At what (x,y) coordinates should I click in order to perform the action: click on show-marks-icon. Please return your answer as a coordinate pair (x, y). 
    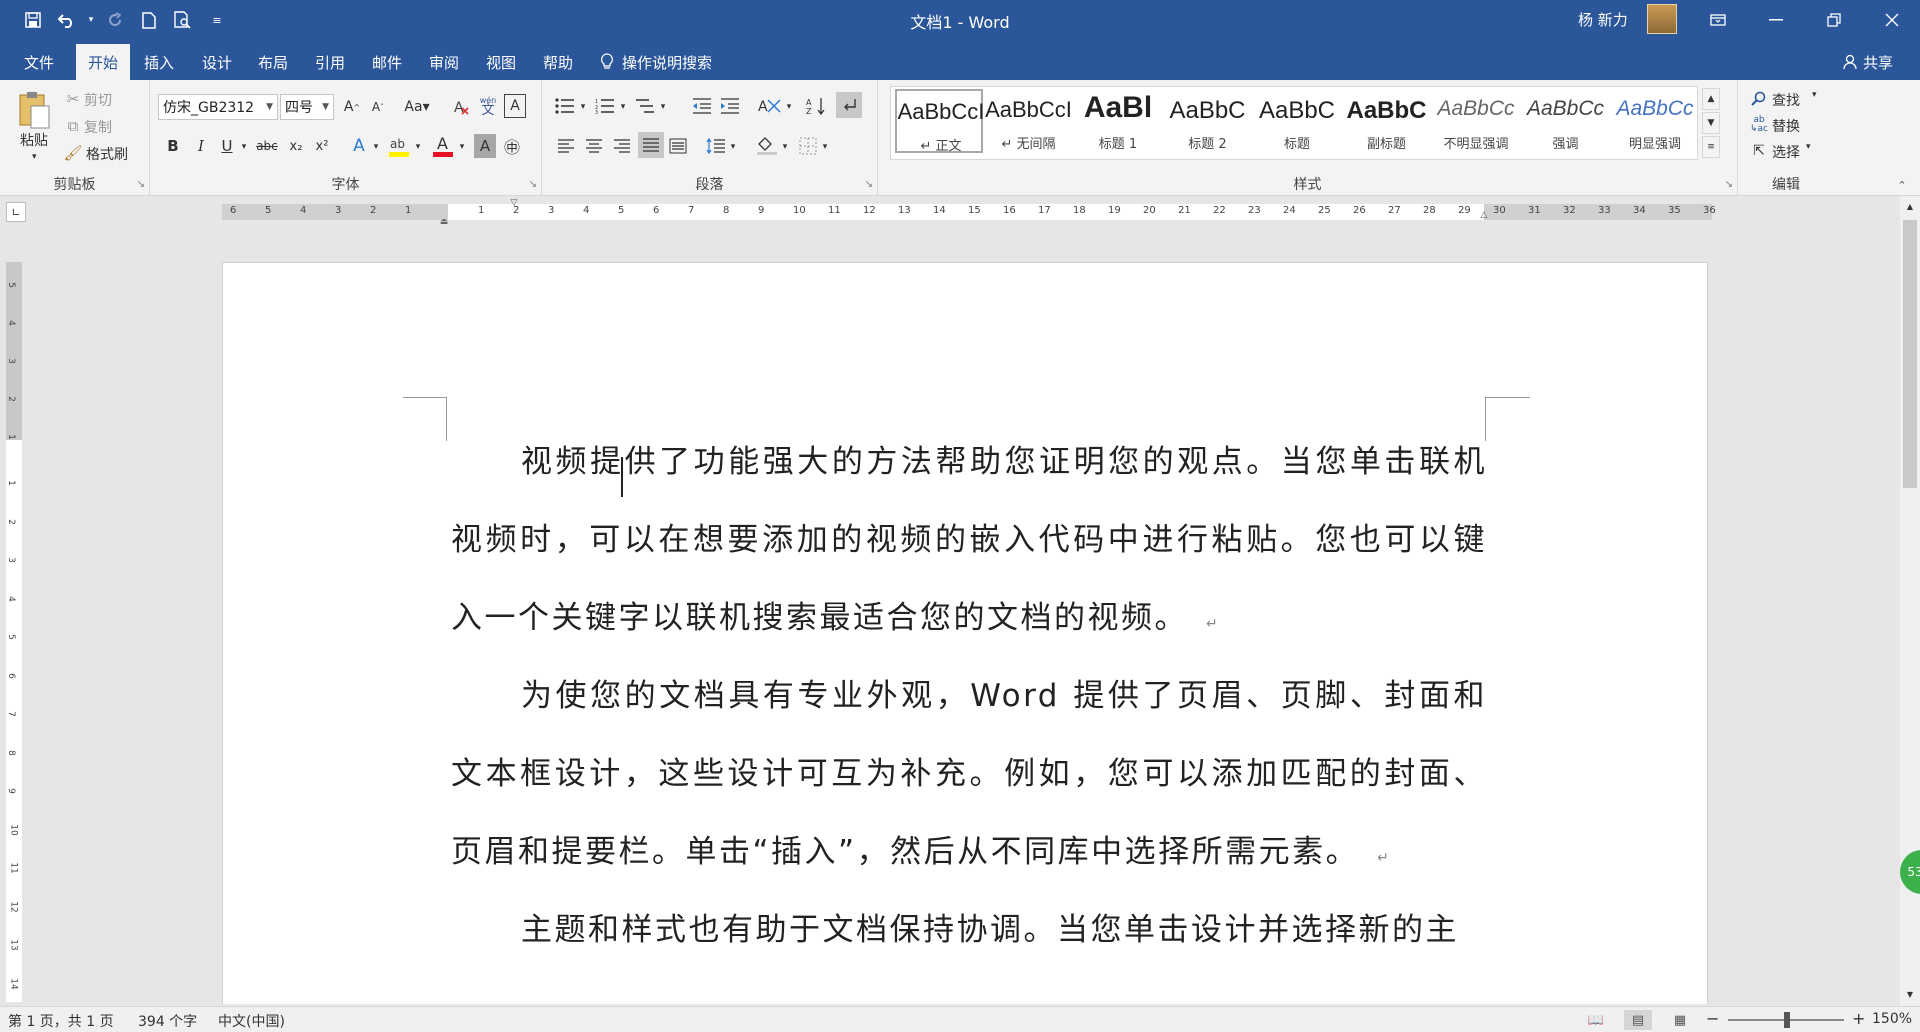
    Looking at the image, I should click on (849, 105).